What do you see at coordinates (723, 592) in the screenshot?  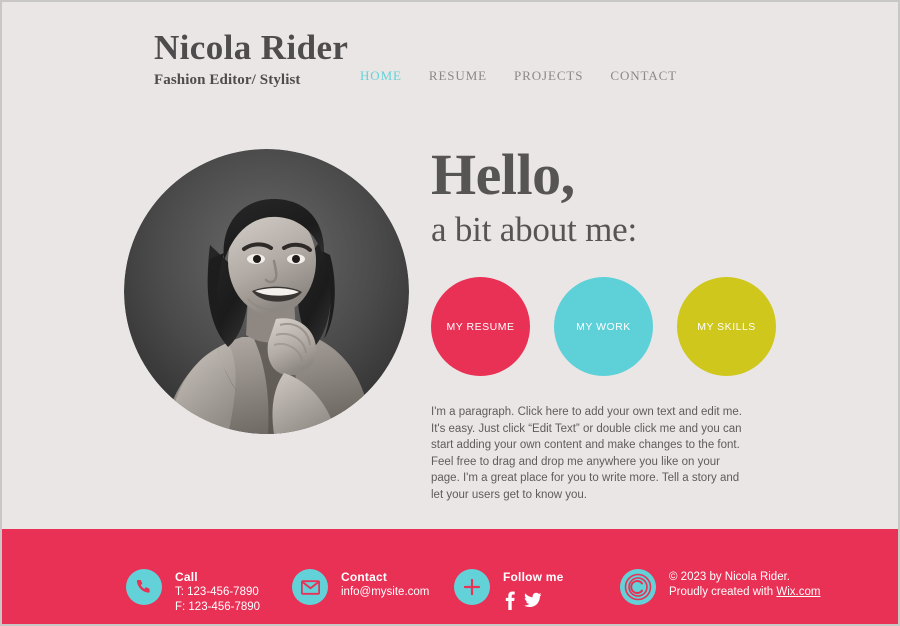 I see `footer-credit-prefix: Proudly created with` at bounding box center [723, 592].